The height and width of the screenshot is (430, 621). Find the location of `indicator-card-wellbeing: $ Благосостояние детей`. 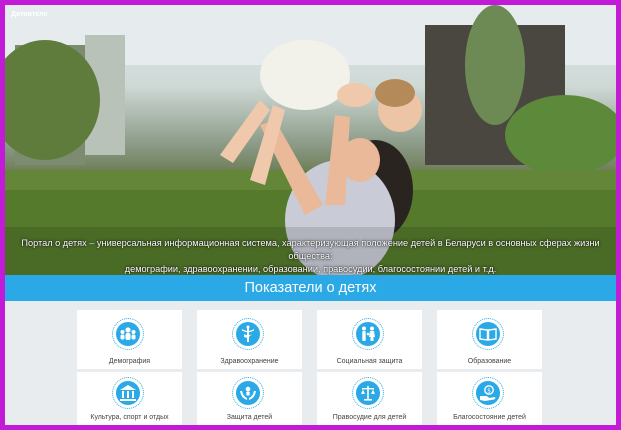

indicator-card-wellbeing: $ Благосостояние детей is located at coordinates (489, 398).